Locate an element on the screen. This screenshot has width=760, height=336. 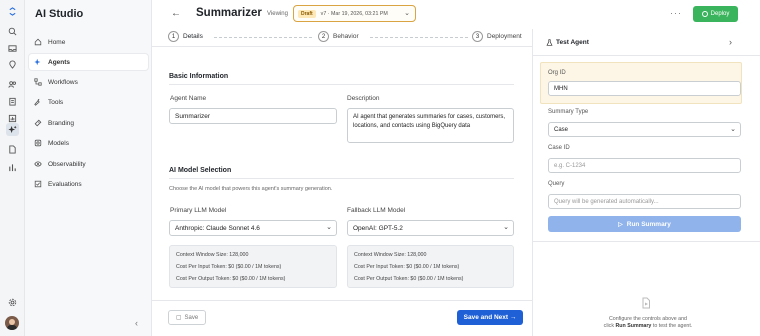
observability-icon is located at coordinates (38, 164).